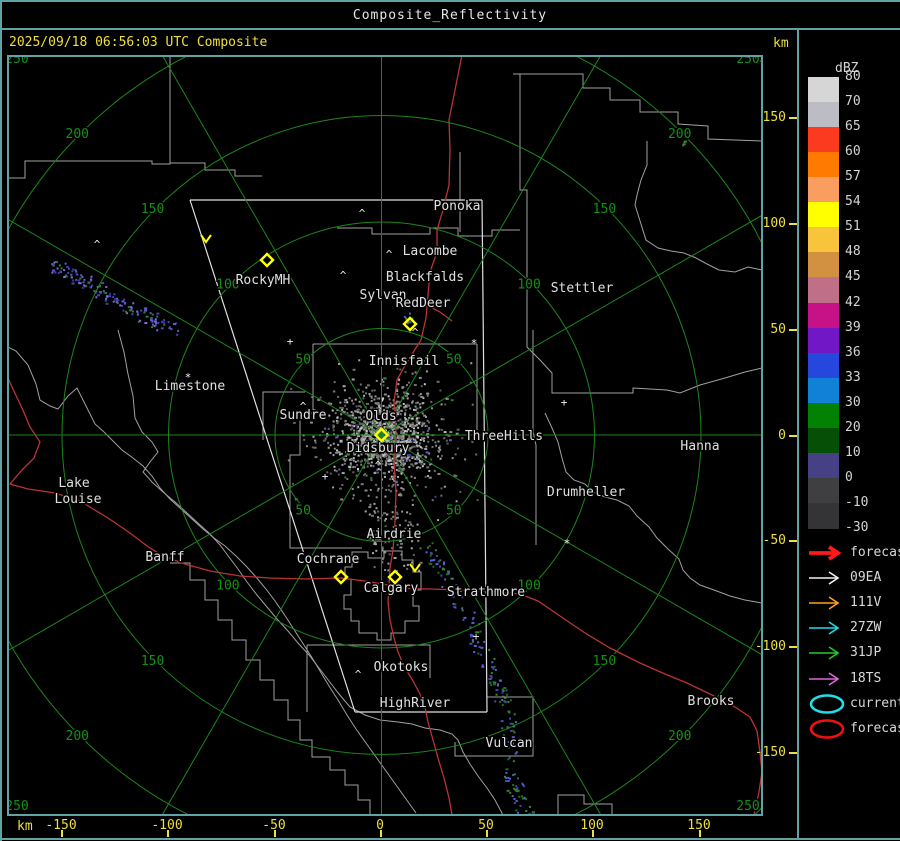  Describe the element at coordinates (1, 420) in the screenshot. I see `window-left-border` at that location.